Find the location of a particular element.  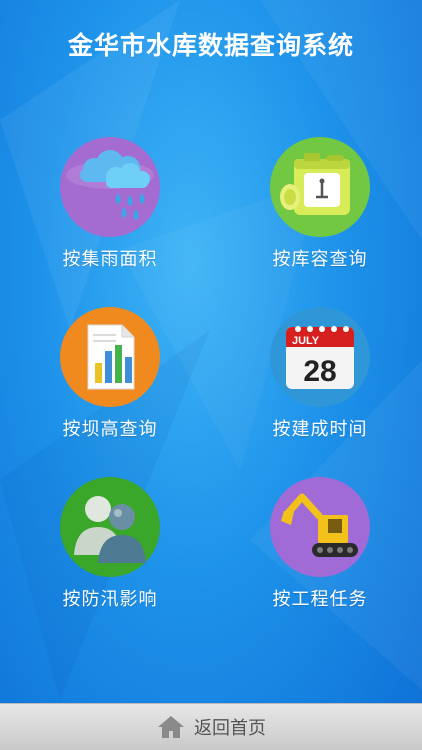

menu-item-engineering-task: 按工程任务 is located at coordinates (320, 543).